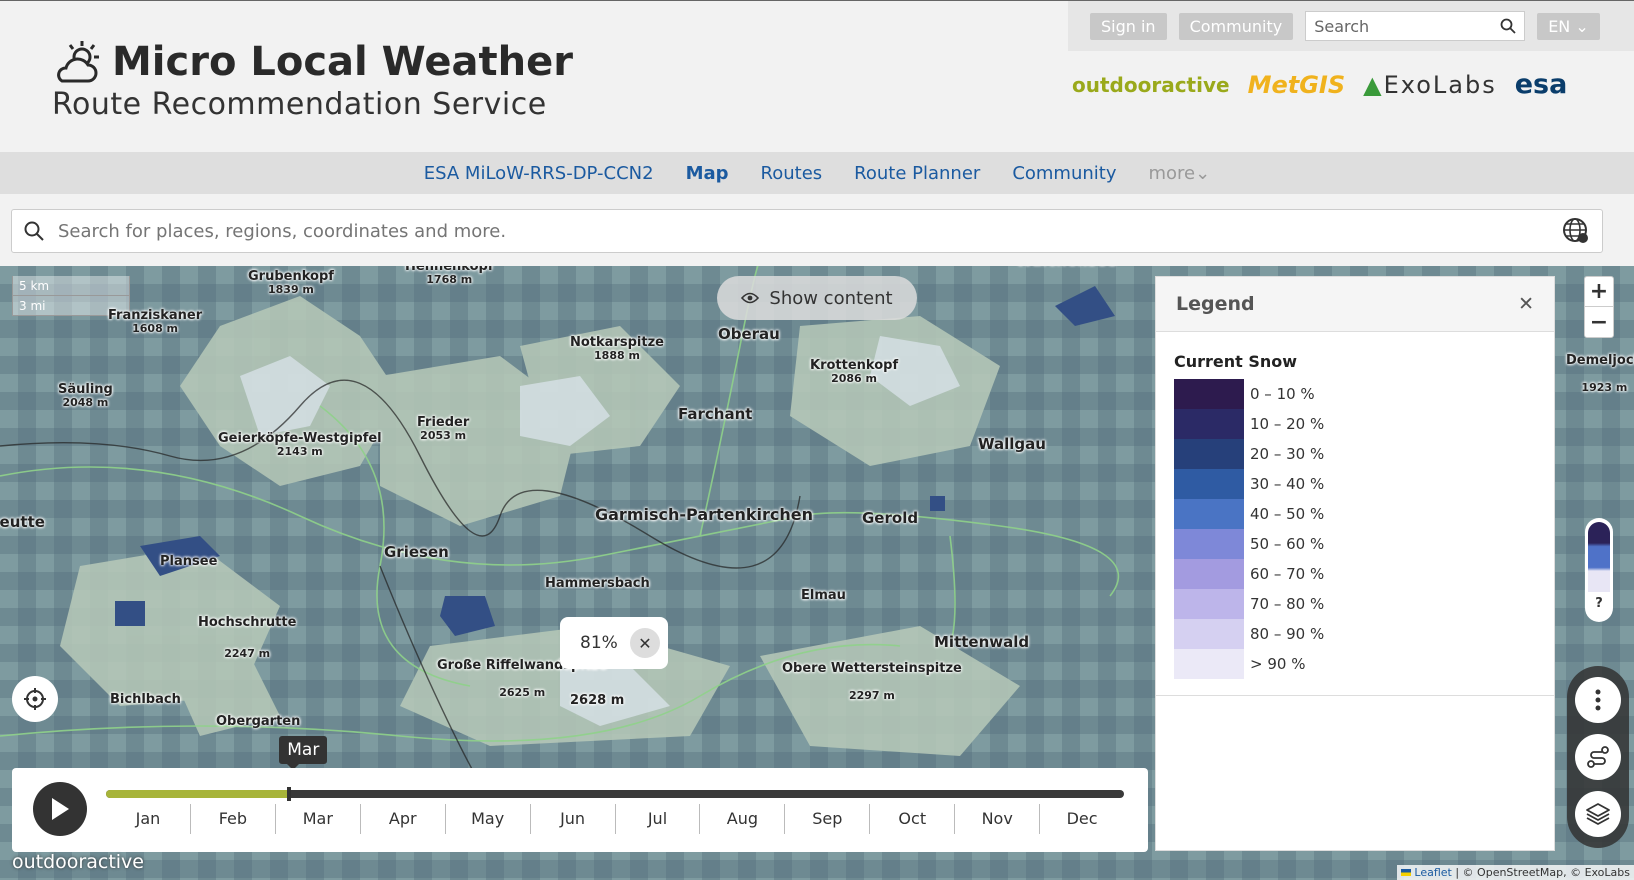 This screenshot has height=880, width=1634. I want to click on map-label: Hochschrutte 2247 m, so click(247, 637).